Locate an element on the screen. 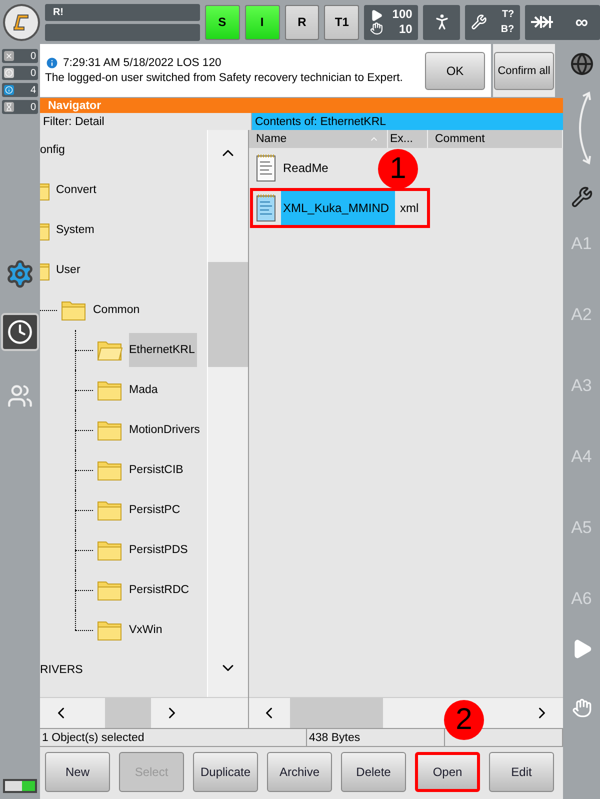 The image size is (600, 799). error-icon is located at coordinates (9, 56).